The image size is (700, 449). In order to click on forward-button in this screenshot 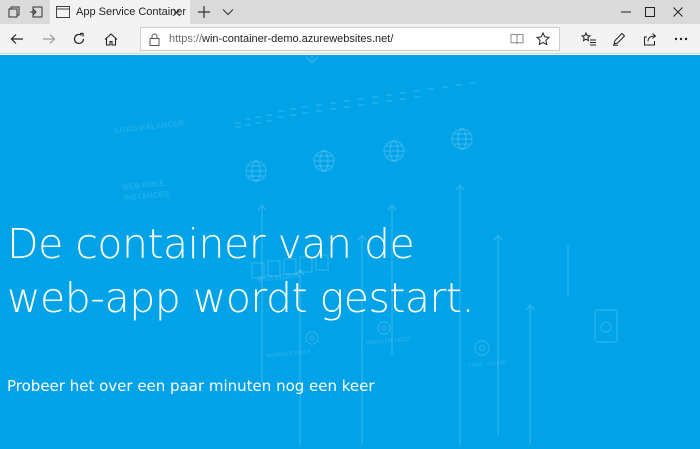, I will do `click(49, 39)`.